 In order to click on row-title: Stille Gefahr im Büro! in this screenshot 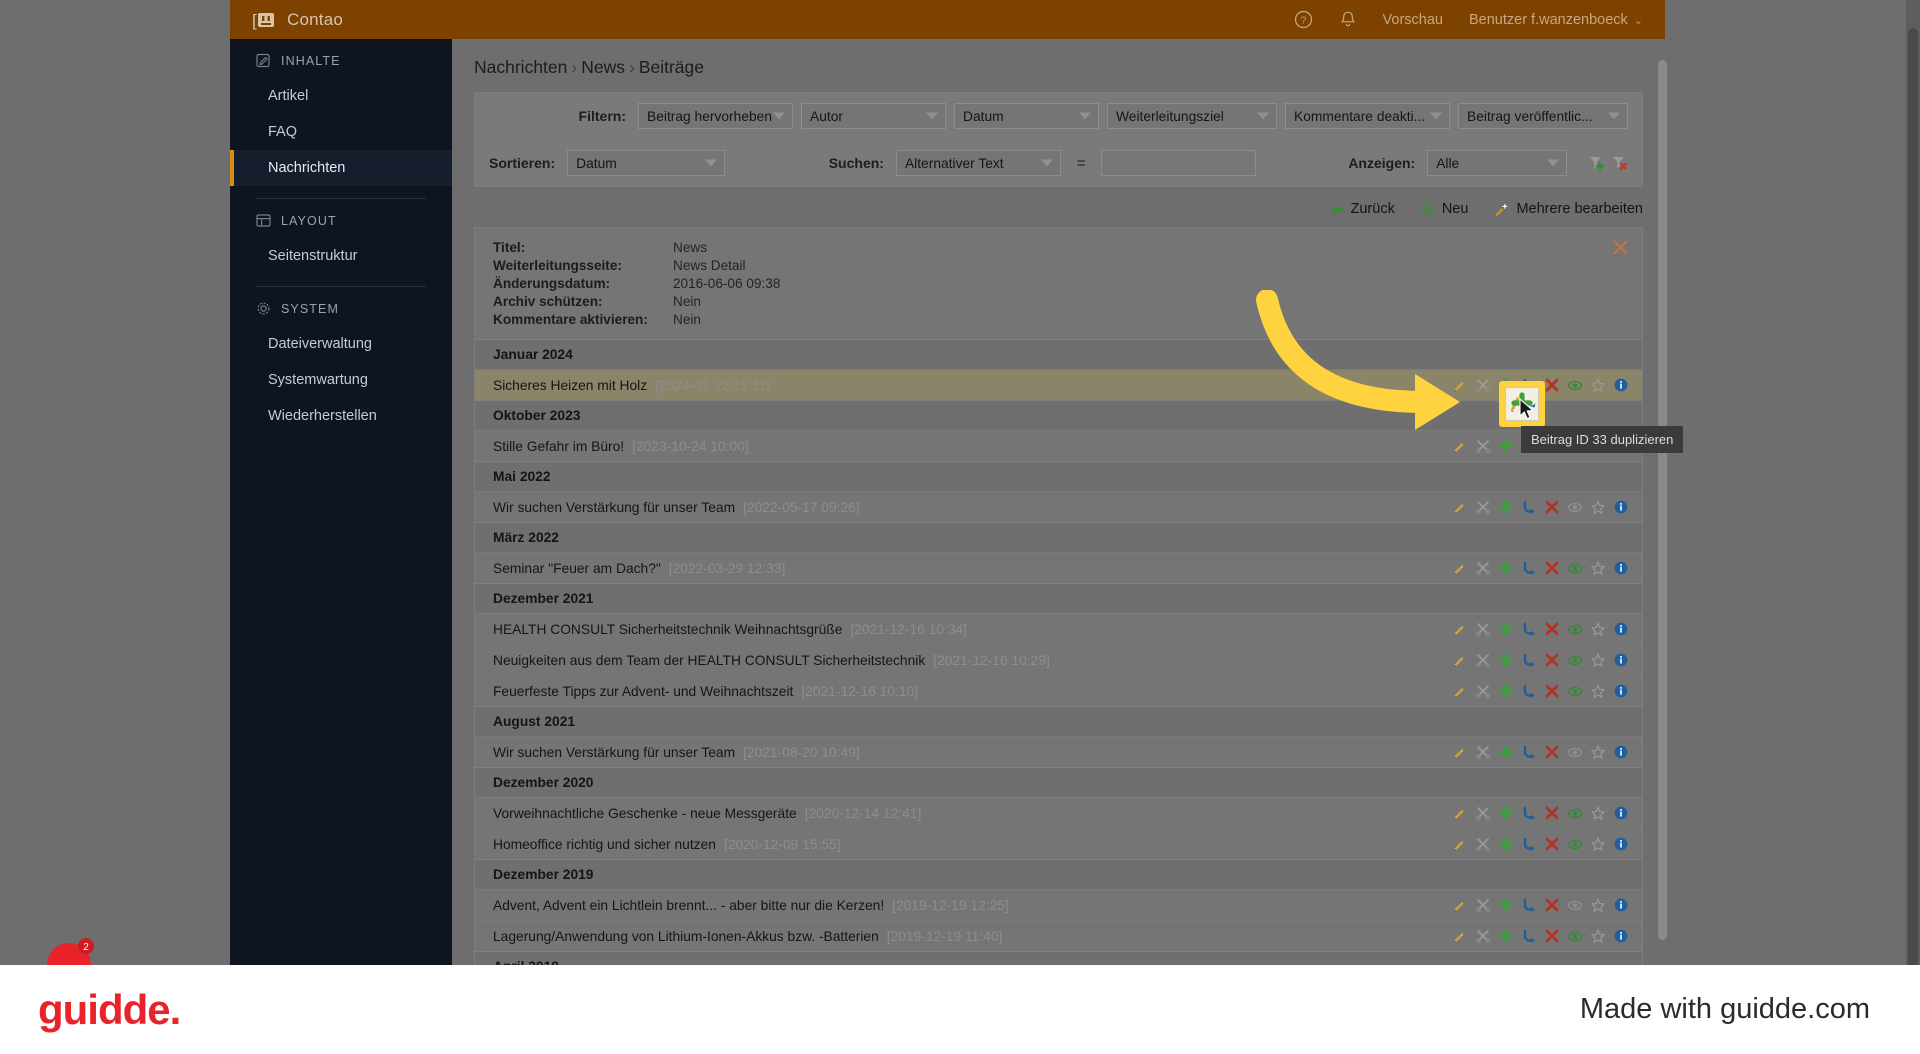, I will do `click(558, 446)`.